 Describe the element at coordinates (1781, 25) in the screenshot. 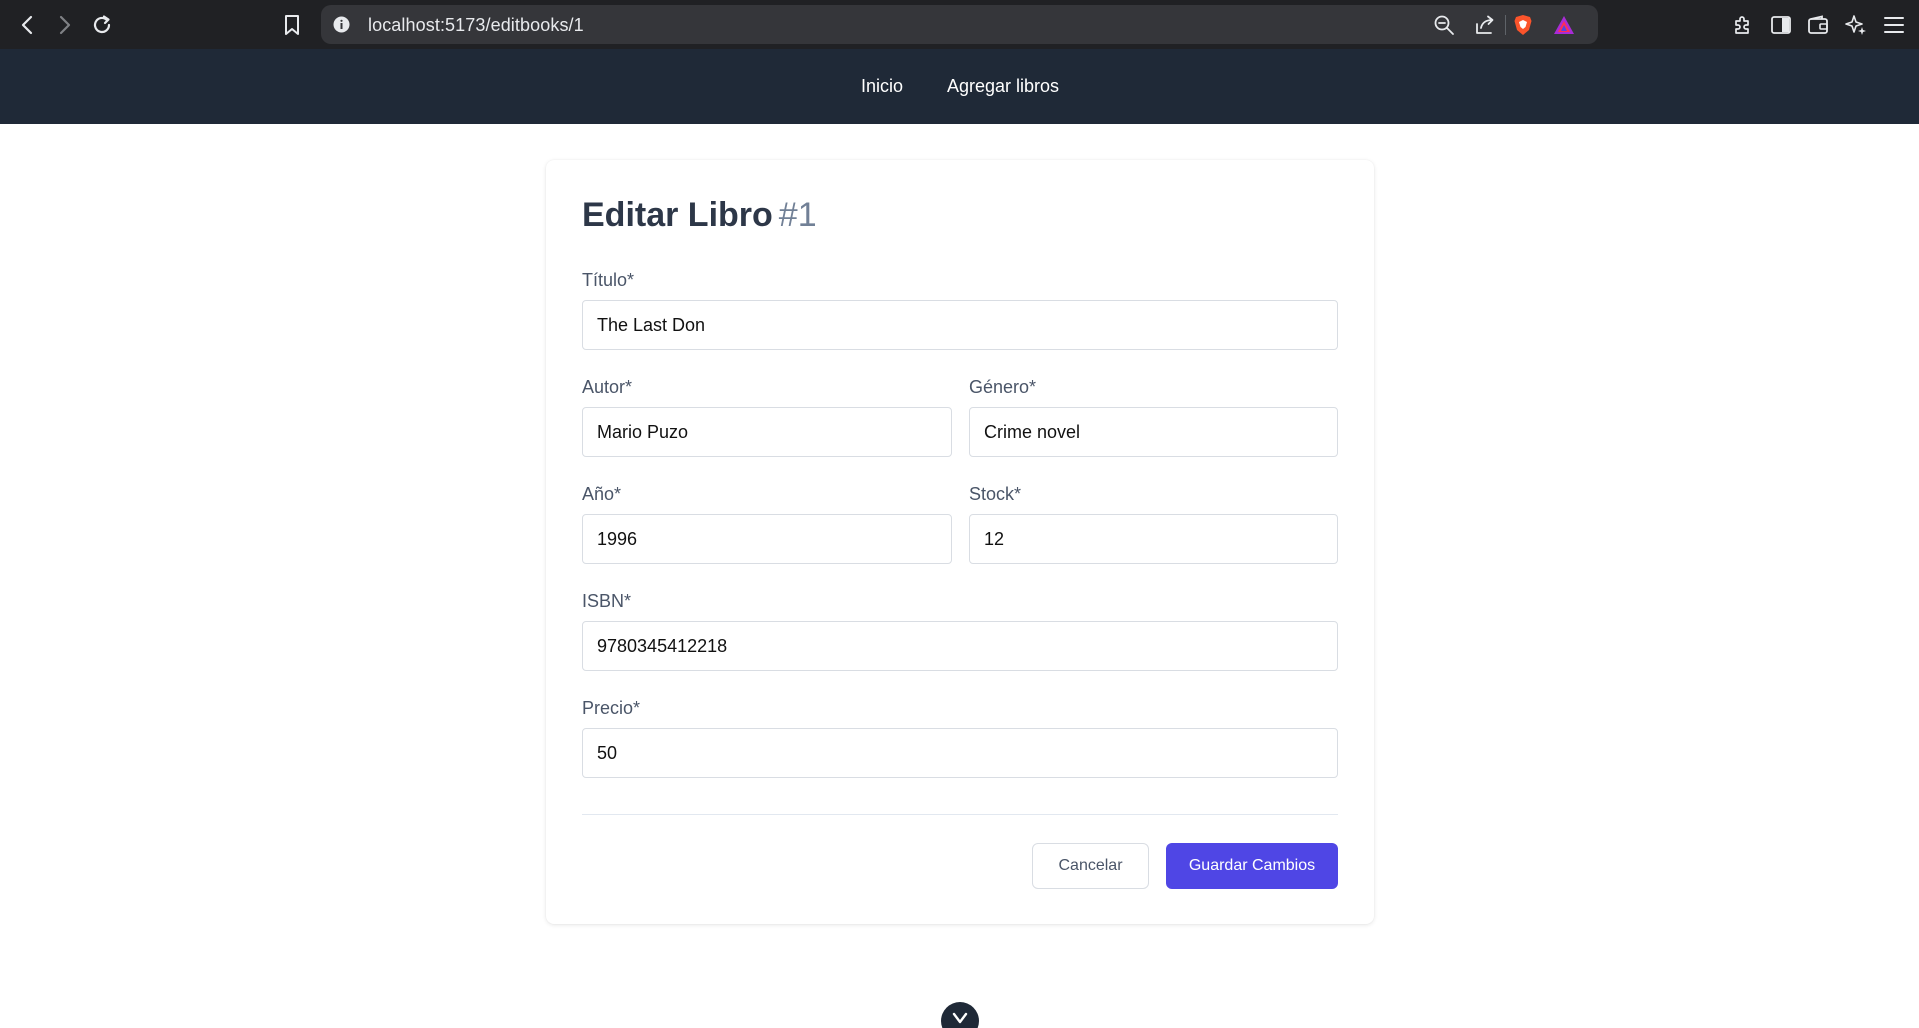

I see `sidebar-icon` at that location.